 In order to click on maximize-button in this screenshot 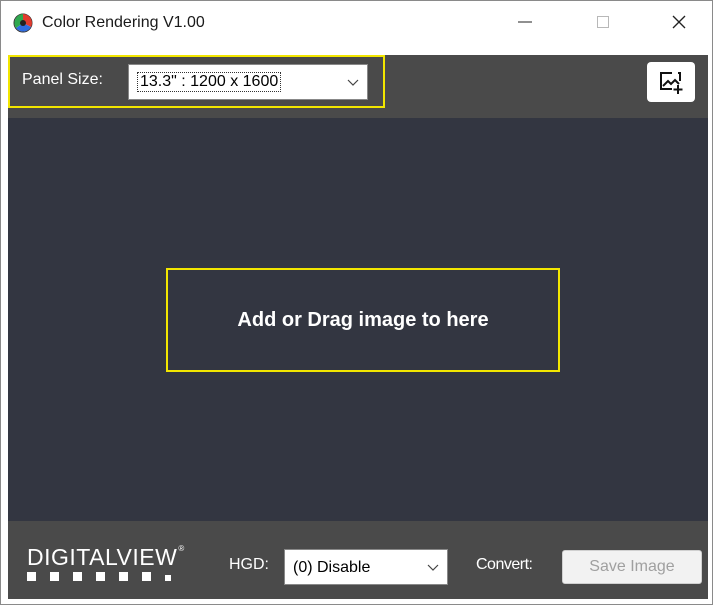, I will do `click(603, 22)`.